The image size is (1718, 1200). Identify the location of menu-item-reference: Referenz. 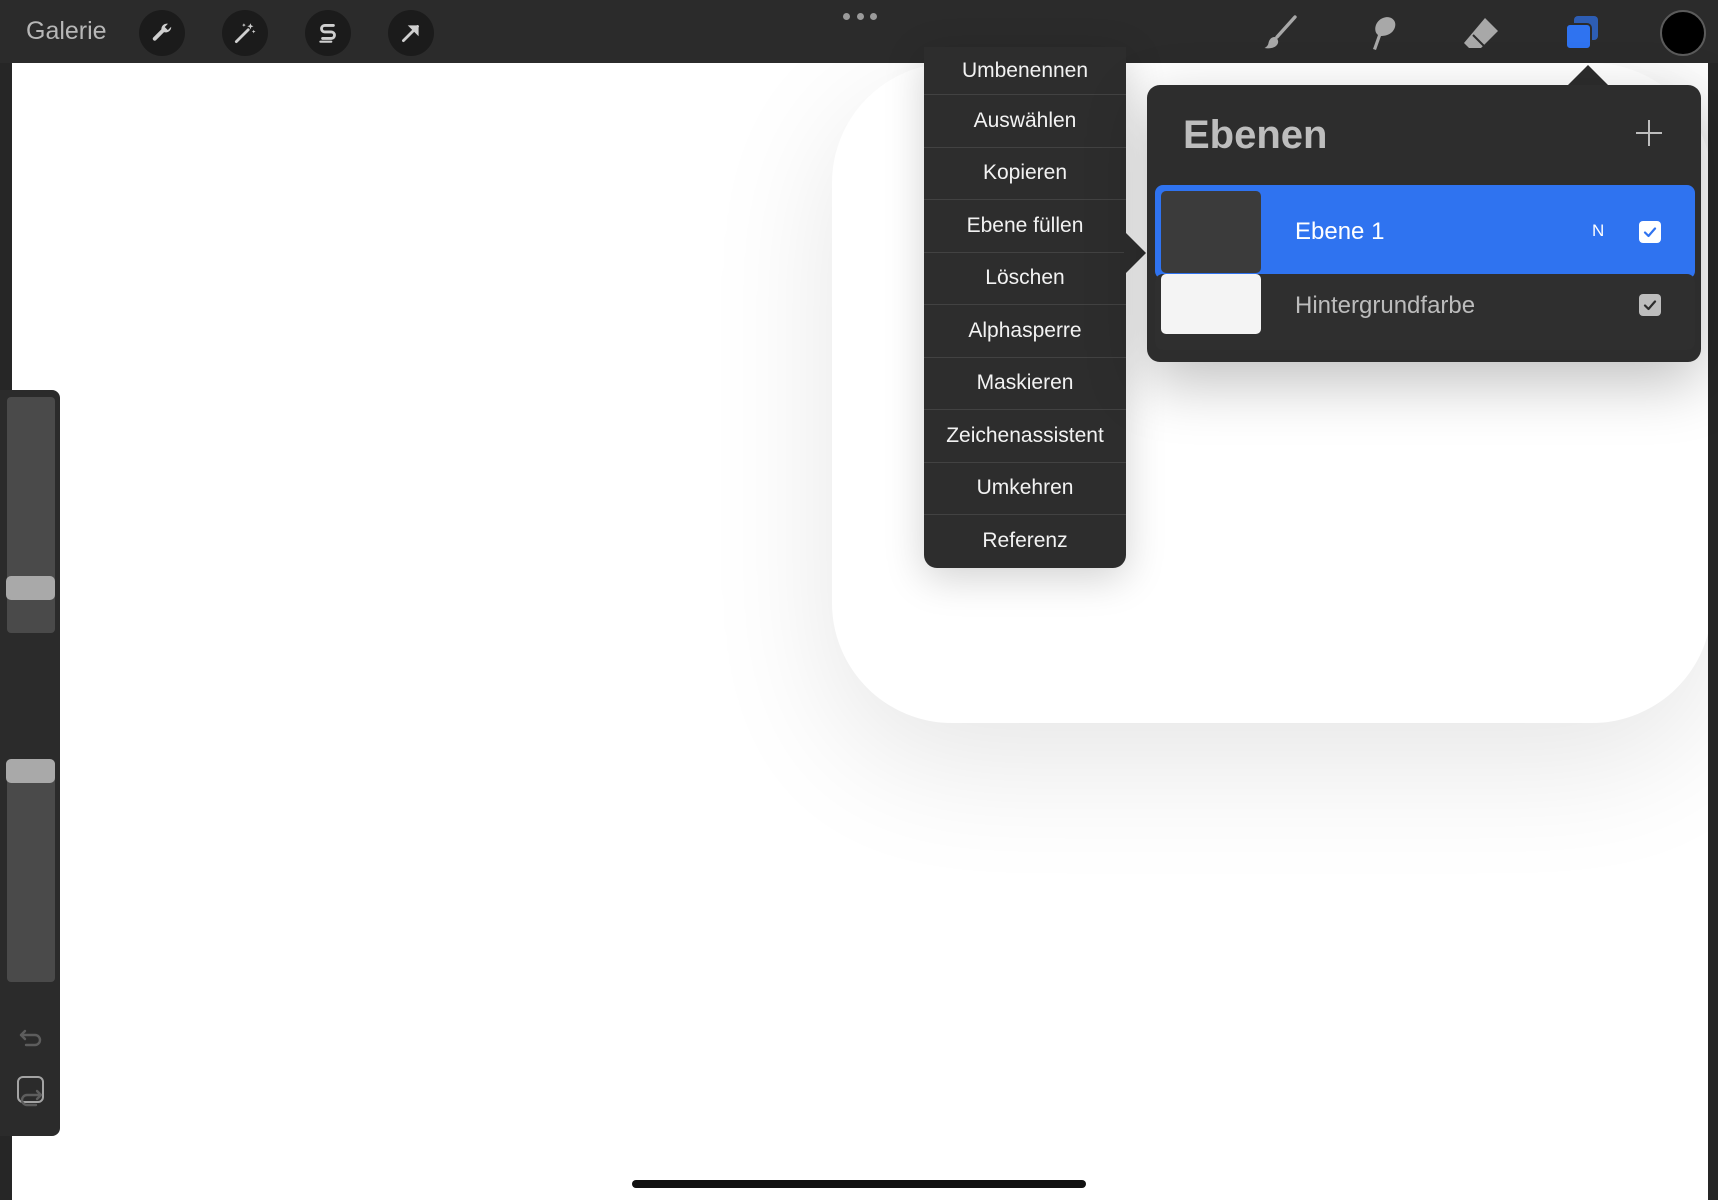
(1025, 541).